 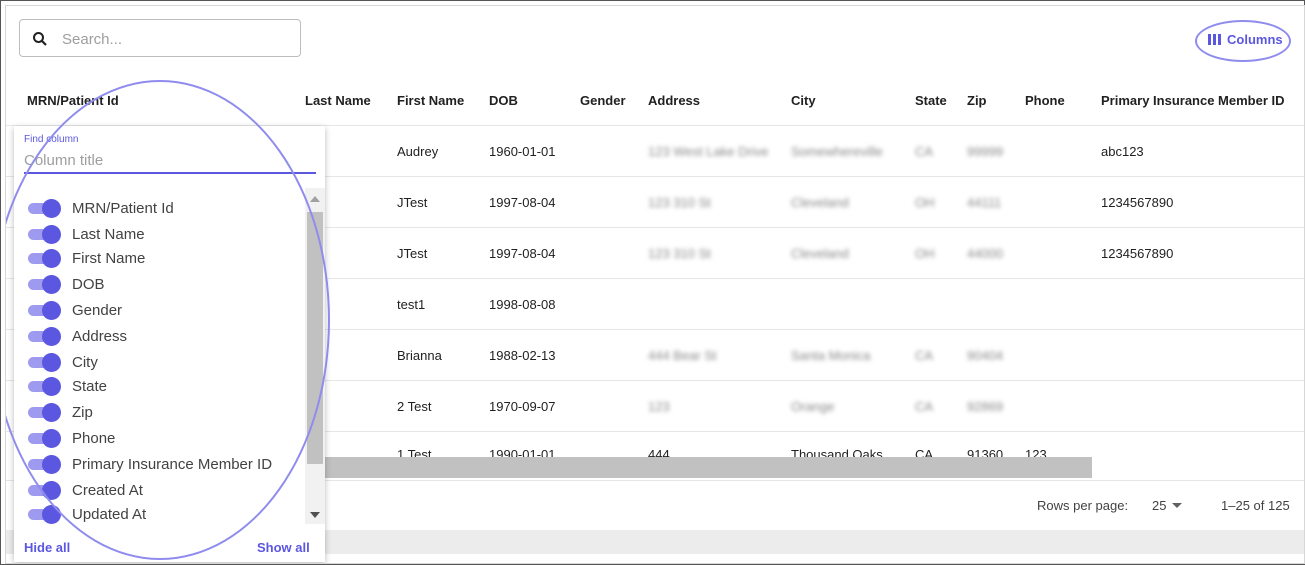 I want to click on cell-first-name: JTest, so click(x=412, y=202).